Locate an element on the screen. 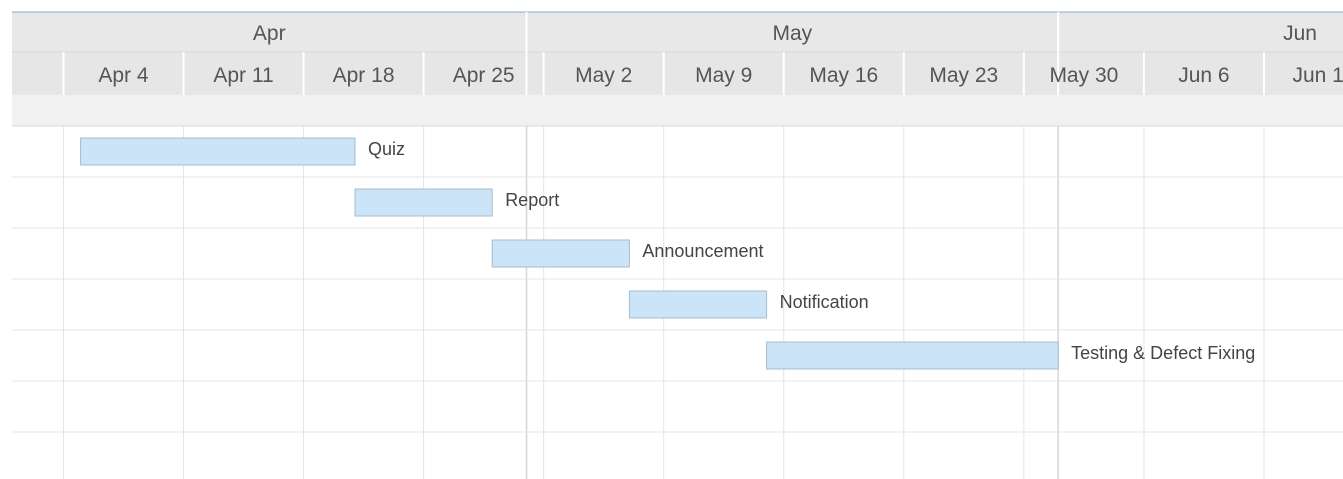 The image size is (1343, 479). week-label: Apr 4 is located at coordinates (123, 75).